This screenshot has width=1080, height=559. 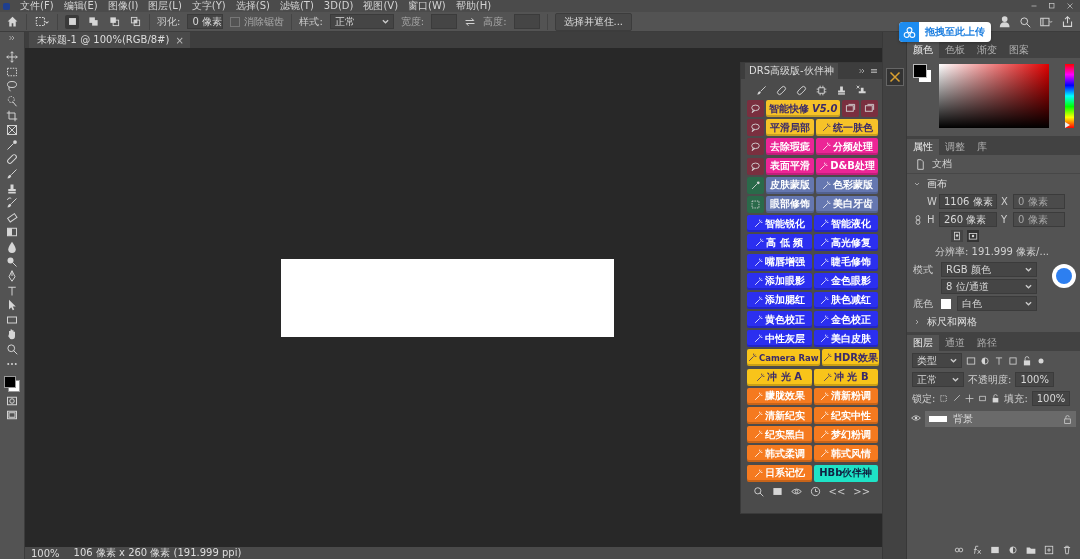 I want to click on effect-button: HDR效果, so click(x=850, y=358).